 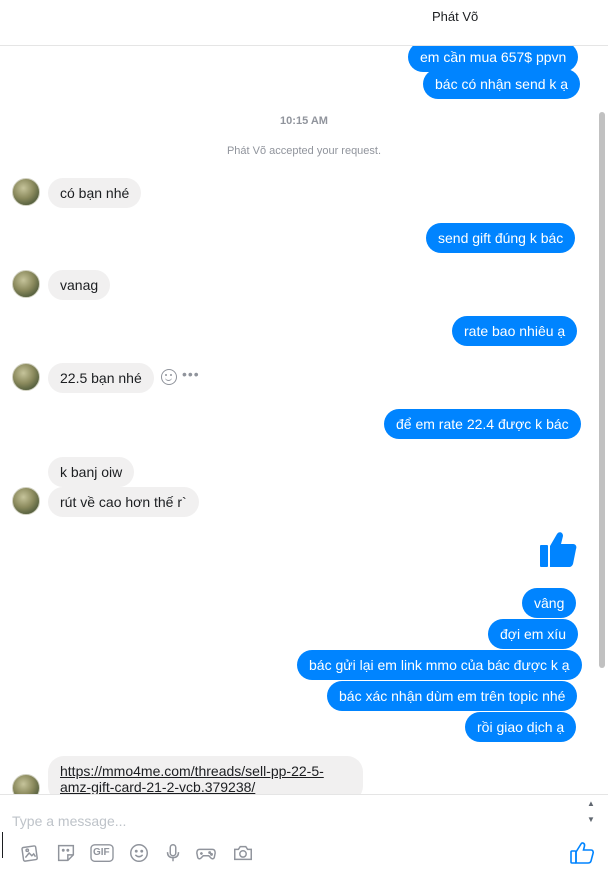 What do you see at coordinates (205, 786) in the screenshot?
I see `link-line: amz-gift-card-21-2-vcb.379238/` at bounding box center [205, 786].